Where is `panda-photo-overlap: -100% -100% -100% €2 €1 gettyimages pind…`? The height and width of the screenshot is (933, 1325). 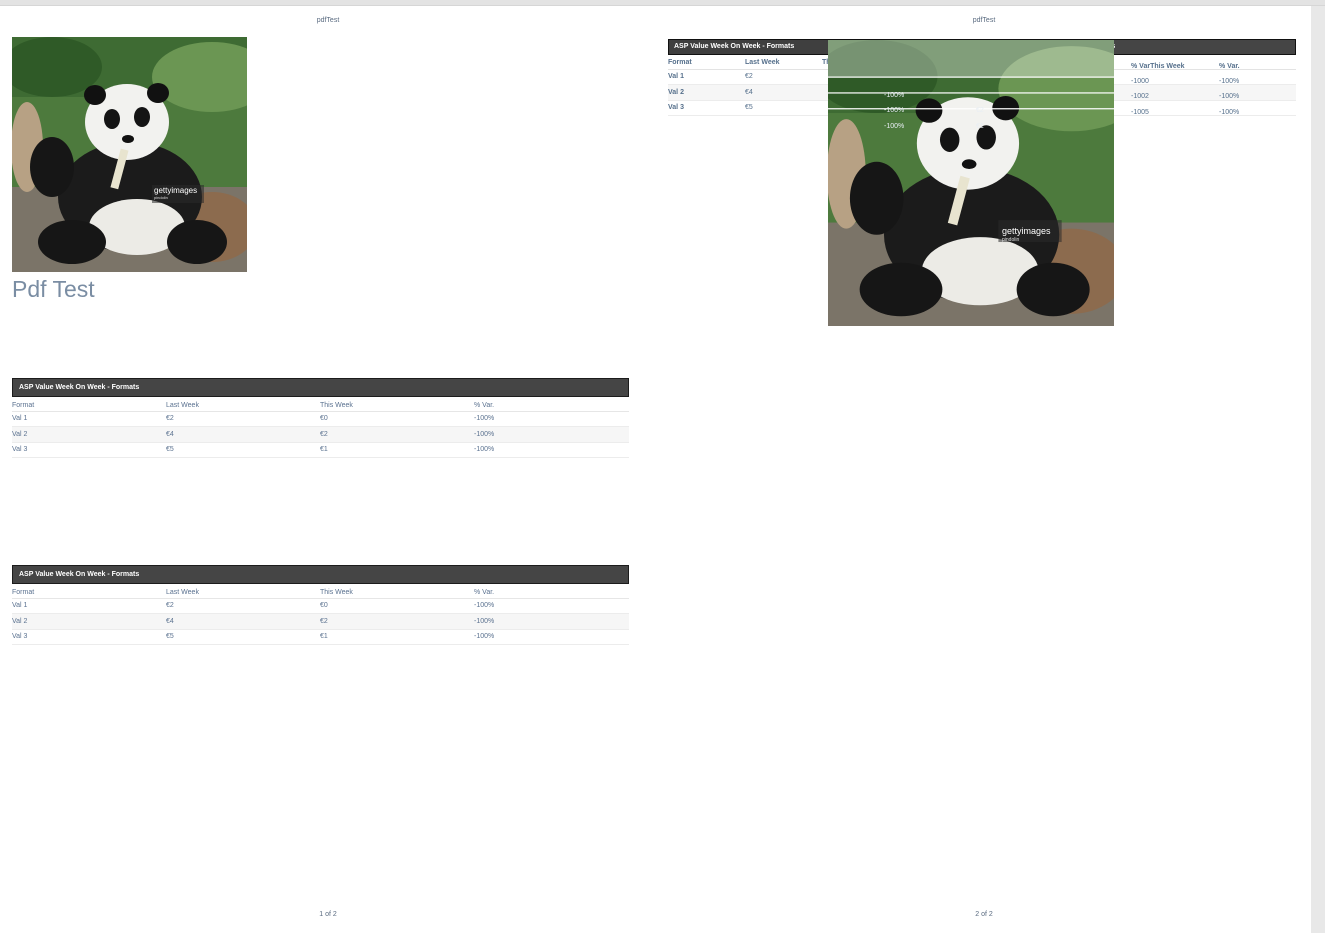 panda-photo-overlap: -100% -100% -100% €2 €1 gettyimages pind… is located at coordinates (971, 183).